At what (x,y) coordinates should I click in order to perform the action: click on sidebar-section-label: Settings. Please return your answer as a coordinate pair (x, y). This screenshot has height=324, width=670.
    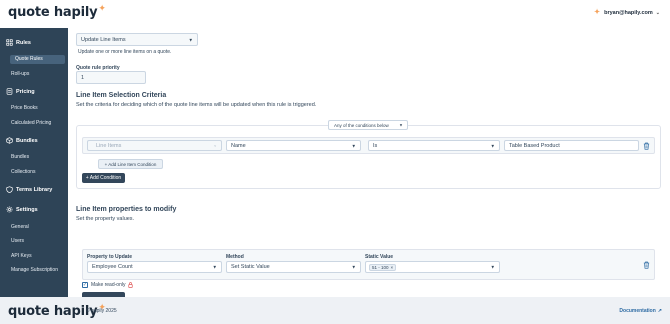
    Looking at the image, I should click on (27, 209).